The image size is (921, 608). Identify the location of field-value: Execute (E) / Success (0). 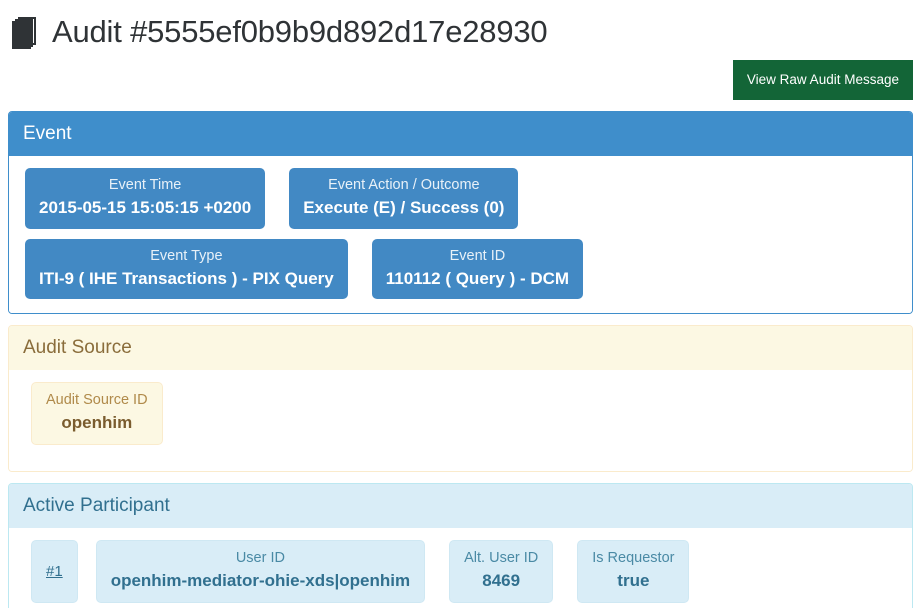
(404, 207).